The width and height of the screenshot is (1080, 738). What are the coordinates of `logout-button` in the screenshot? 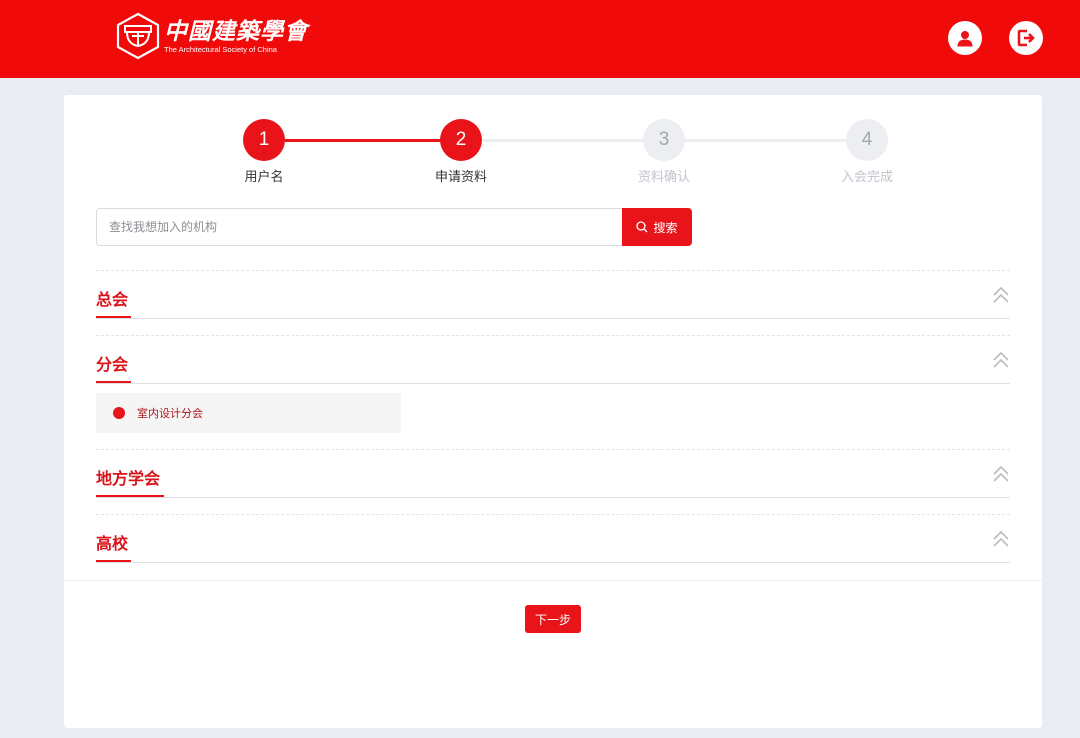 It's located at (1026, 38).